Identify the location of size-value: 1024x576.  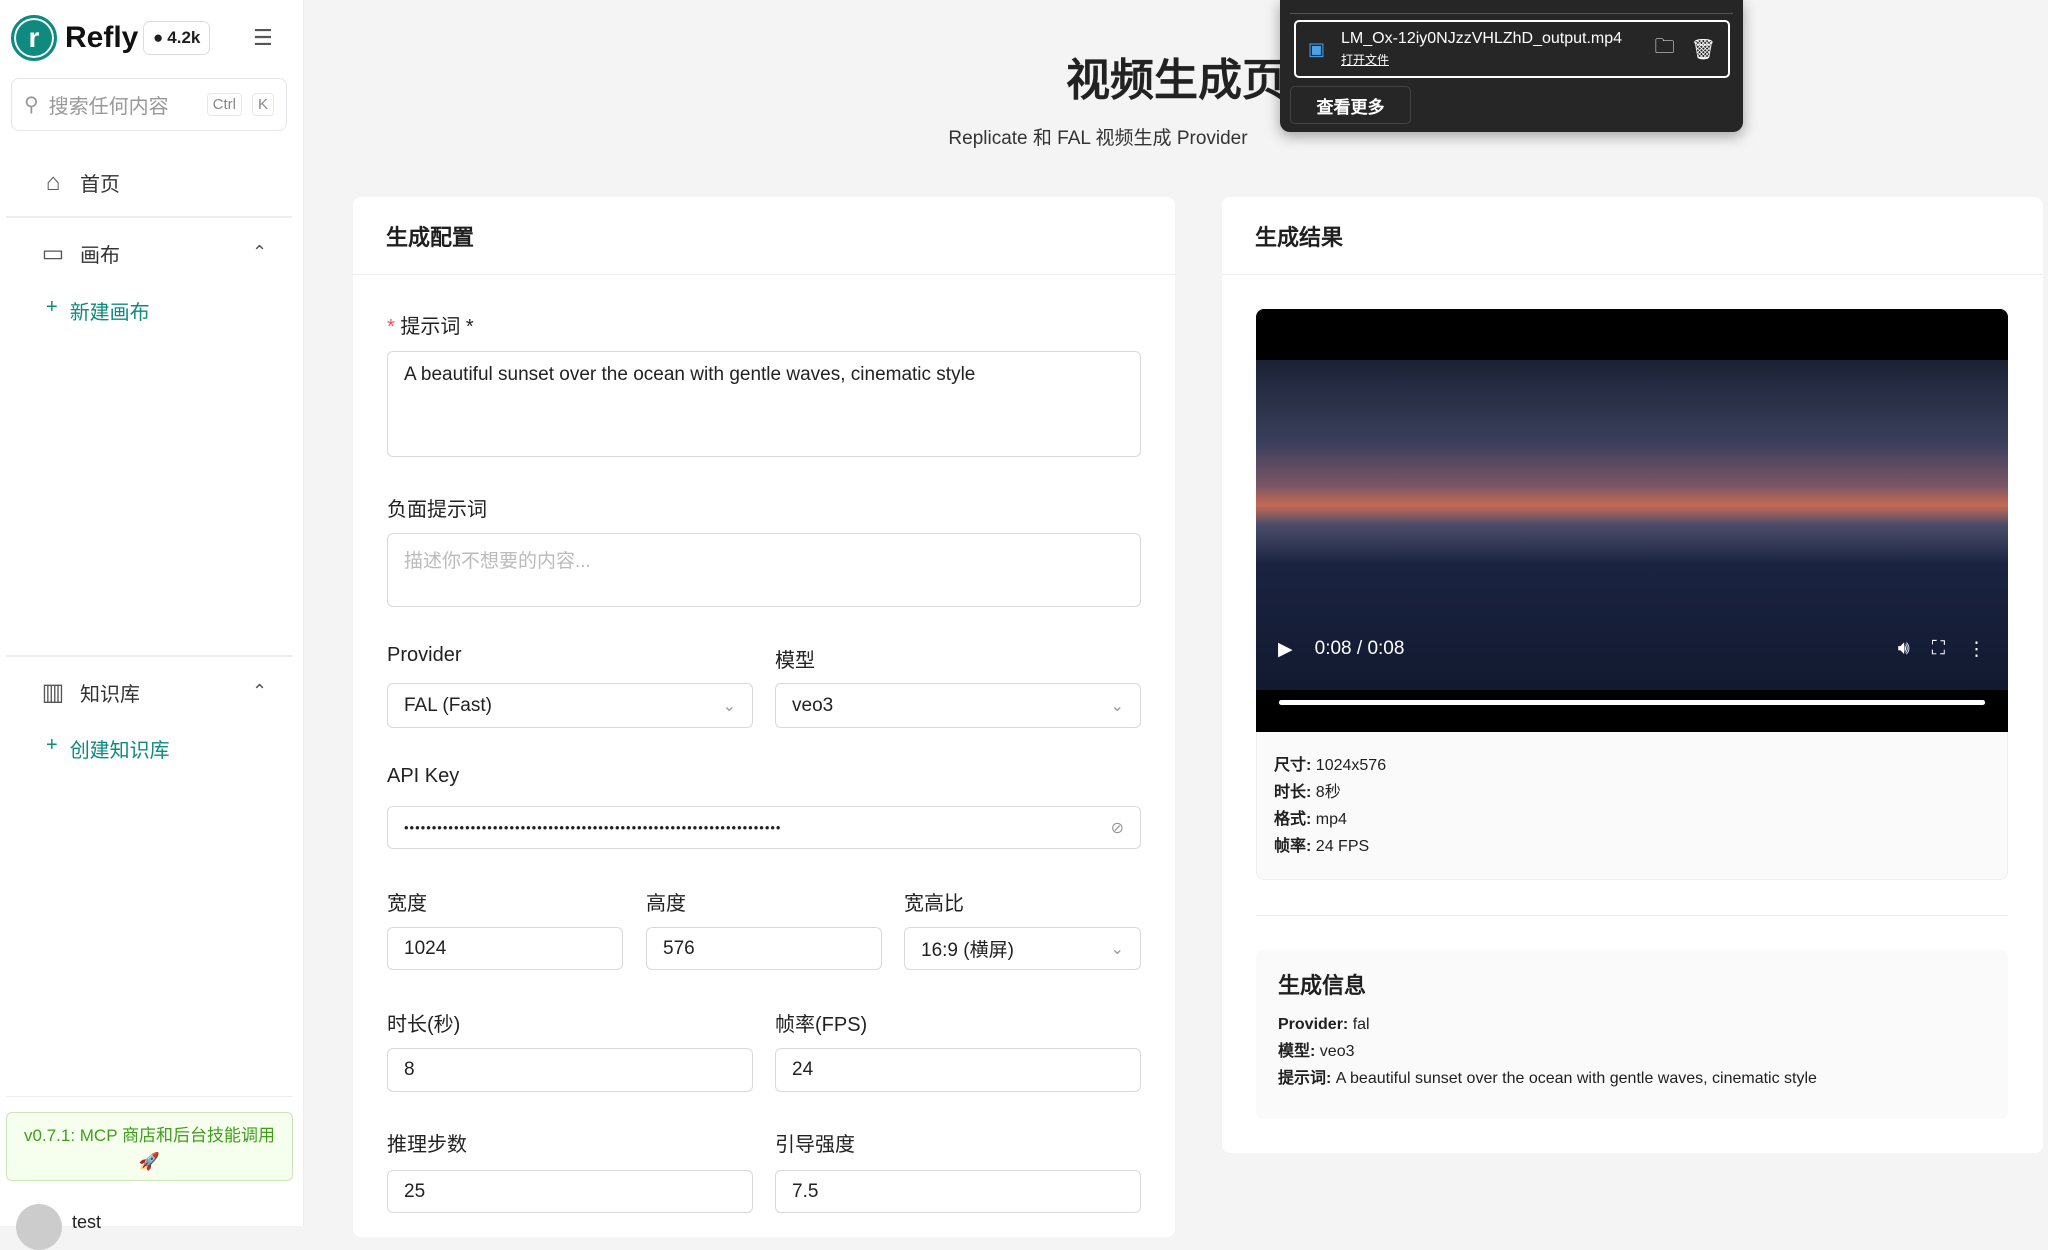
(1351, 765).